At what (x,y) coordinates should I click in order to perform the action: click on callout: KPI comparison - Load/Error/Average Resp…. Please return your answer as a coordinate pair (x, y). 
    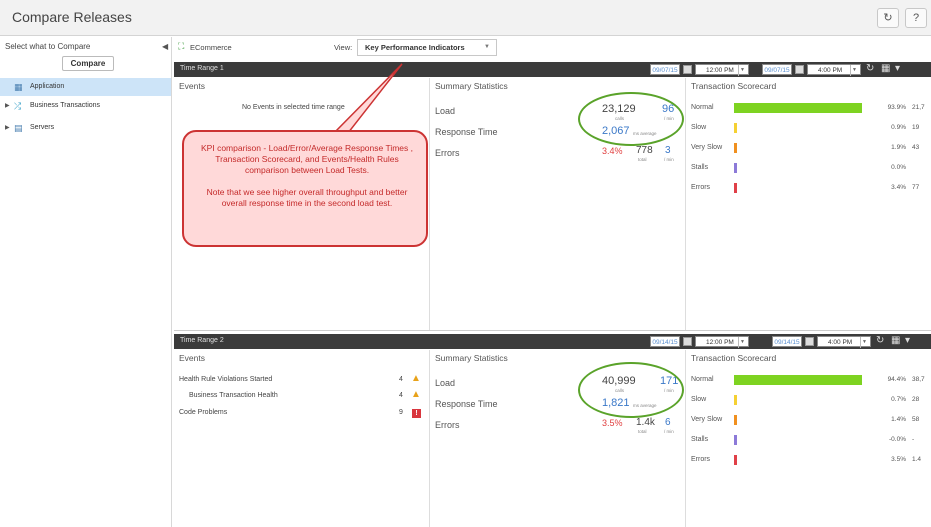
    Looking at the image, I should click on (305, 188).